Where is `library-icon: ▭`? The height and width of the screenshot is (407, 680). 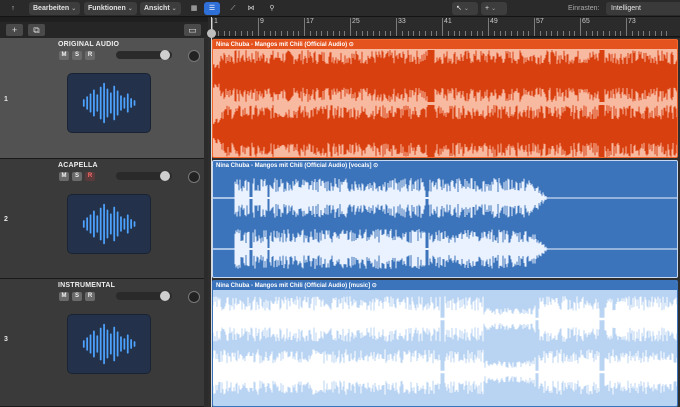
library-icon: ▭ is located at coordinates (192, 30).